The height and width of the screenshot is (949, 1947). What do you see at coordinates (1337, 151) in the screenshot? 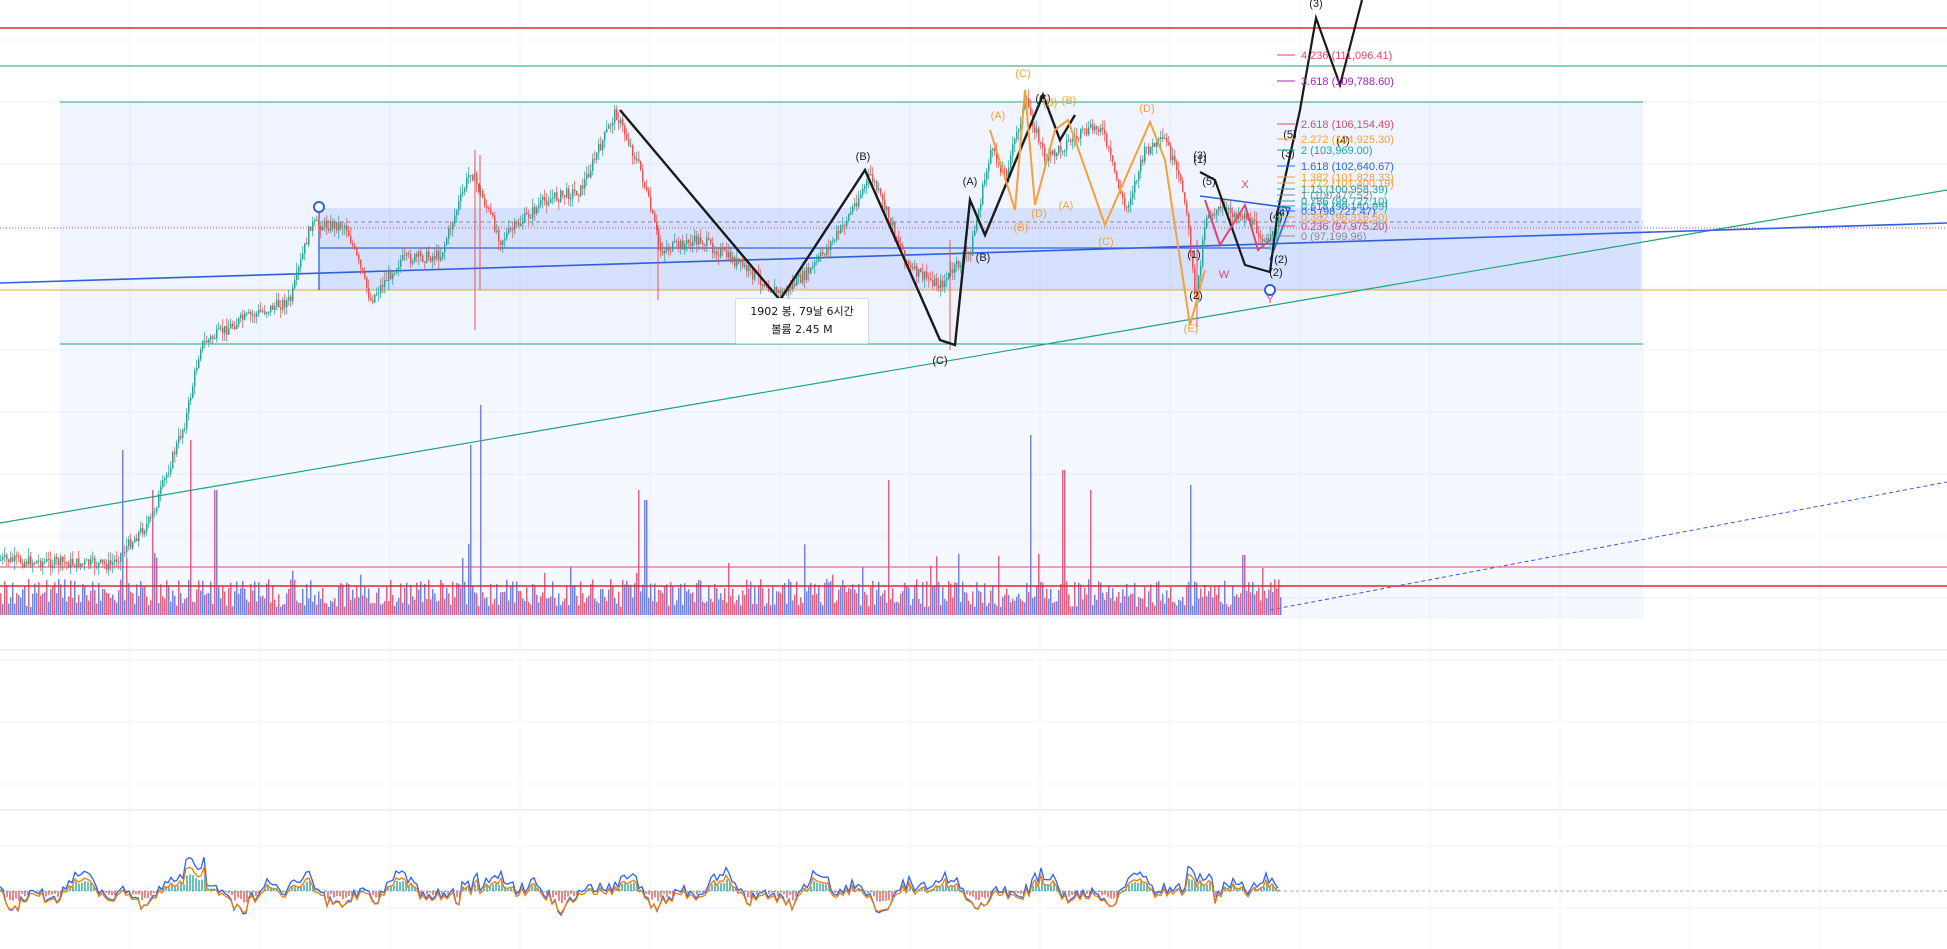
I see `fib-level-label: 2 (103,969.00)` at bounding box center [1337, 151].